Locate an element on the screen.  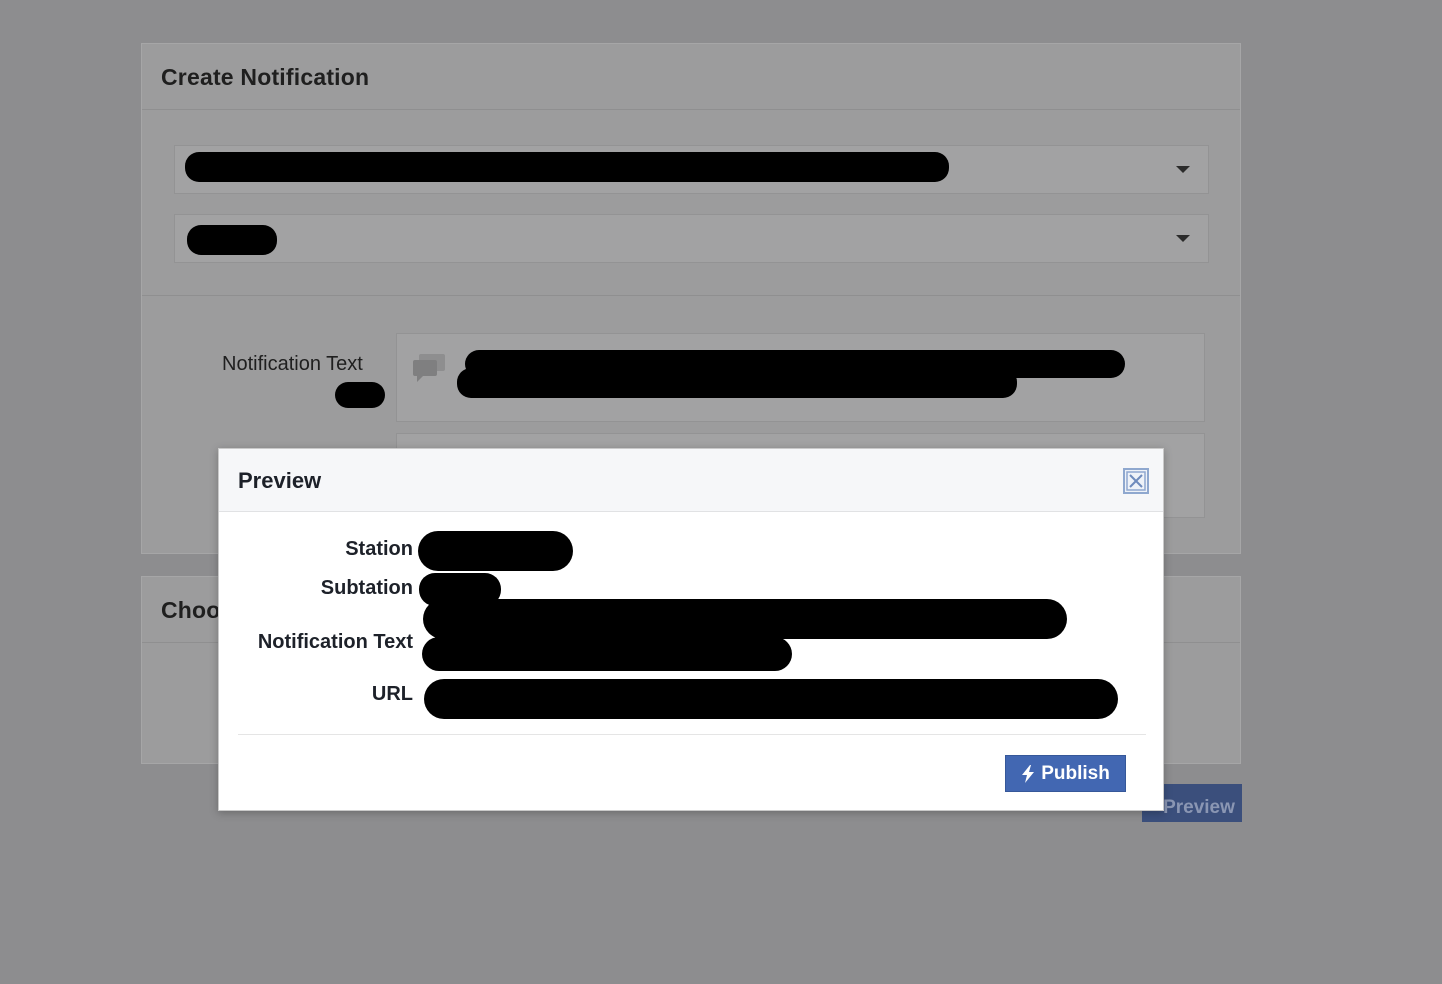
url-label: URL is located at coordinates (392, 694).